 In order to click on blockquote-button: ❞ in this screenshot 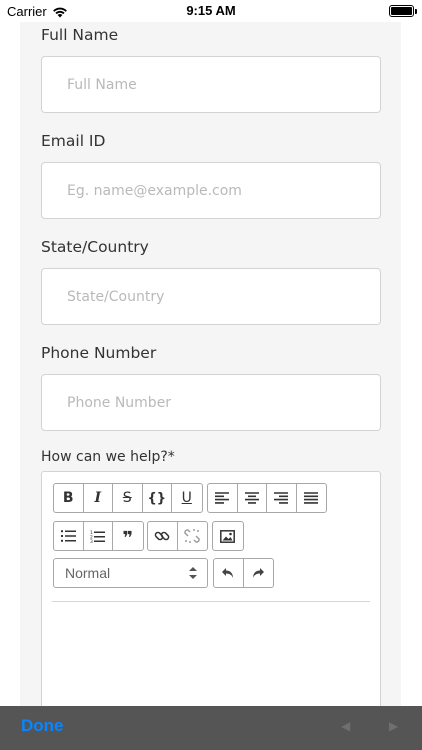, I will do `click(128, 536)`.